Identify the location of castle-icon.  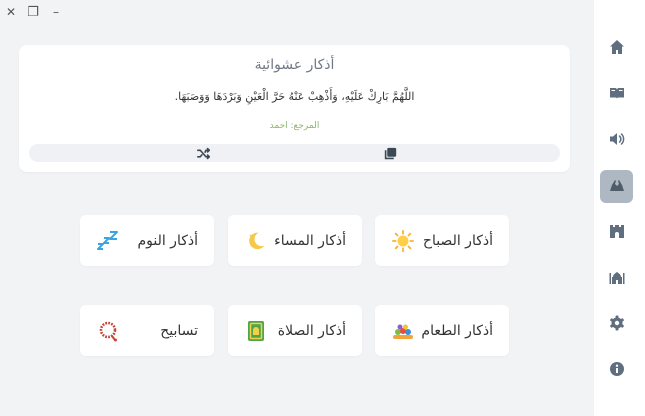
(617, 233).